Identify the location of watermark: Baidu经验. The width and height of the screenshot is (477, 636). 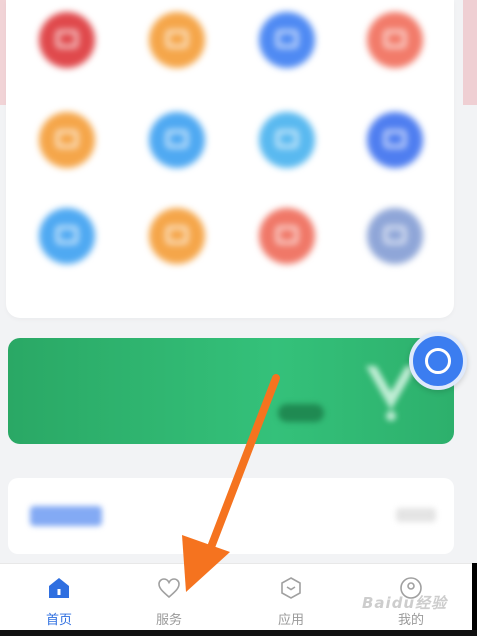
(405, 603).